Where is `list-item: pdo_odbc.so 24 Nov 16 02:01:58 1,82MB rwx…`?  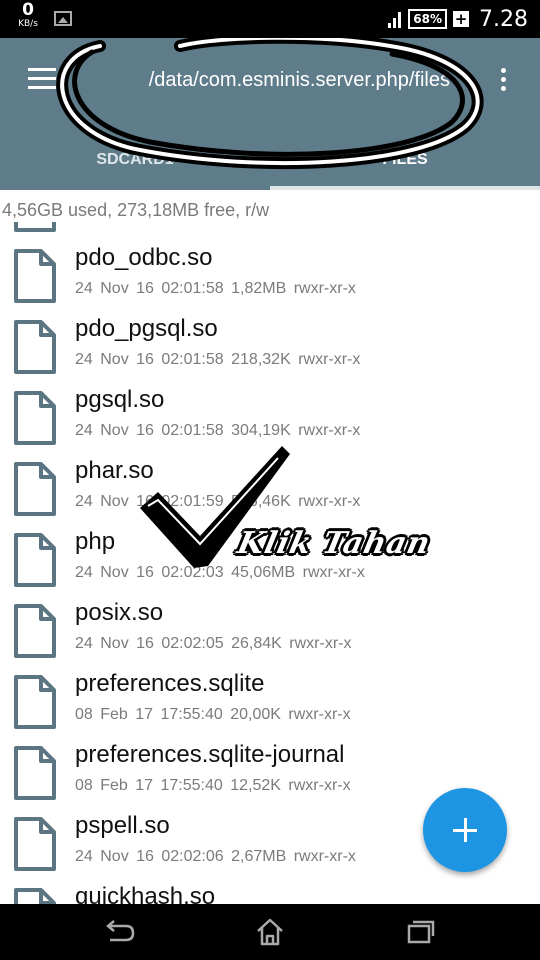
list-item: pdo_odbc.so 24 Nov 16 02:01:58 1,82MB rwx… is located at coordinates (270, 270).